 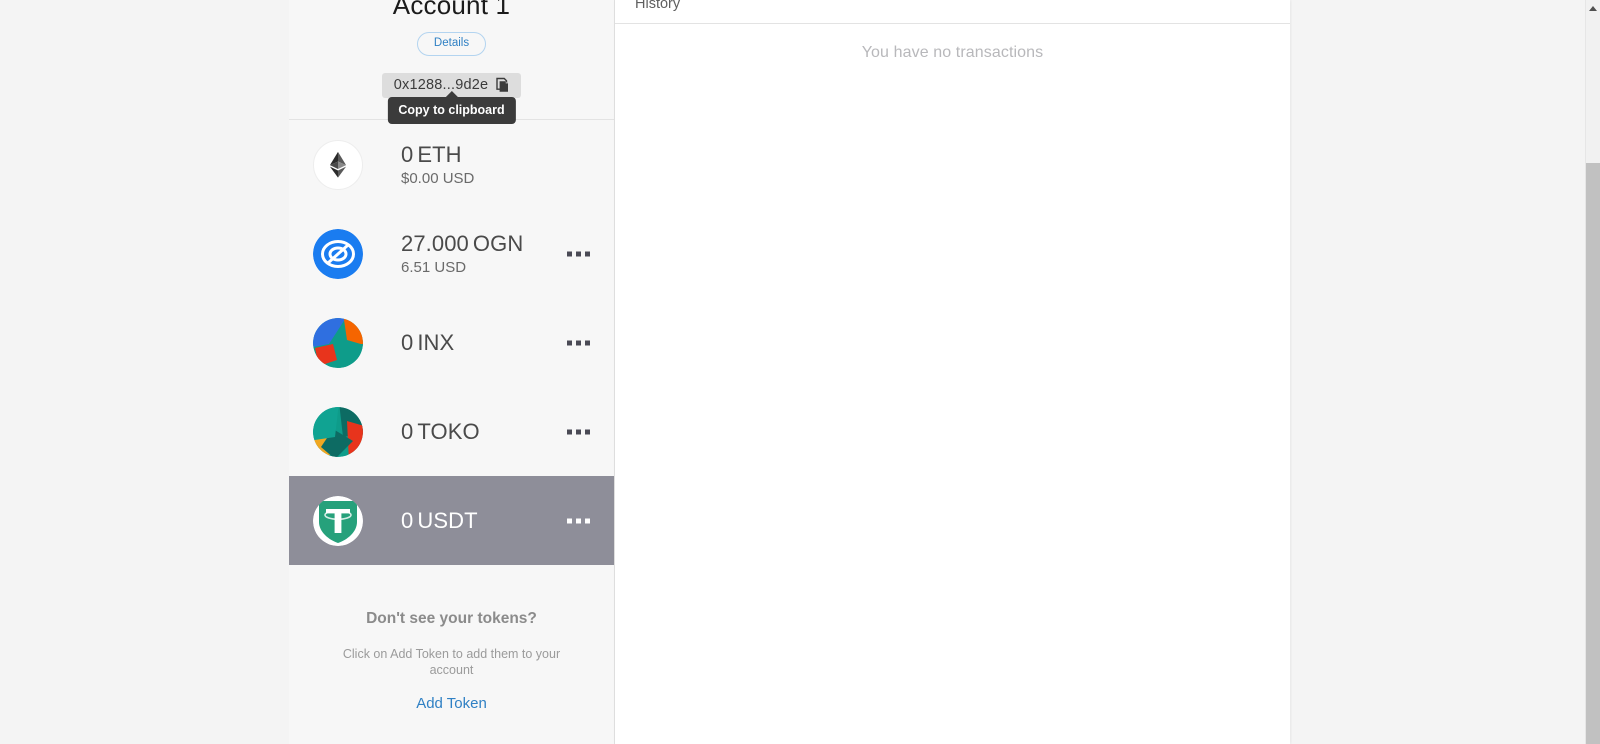 I want to click on account-address: 0x1288...9d2e, so click(x=441, y=85).